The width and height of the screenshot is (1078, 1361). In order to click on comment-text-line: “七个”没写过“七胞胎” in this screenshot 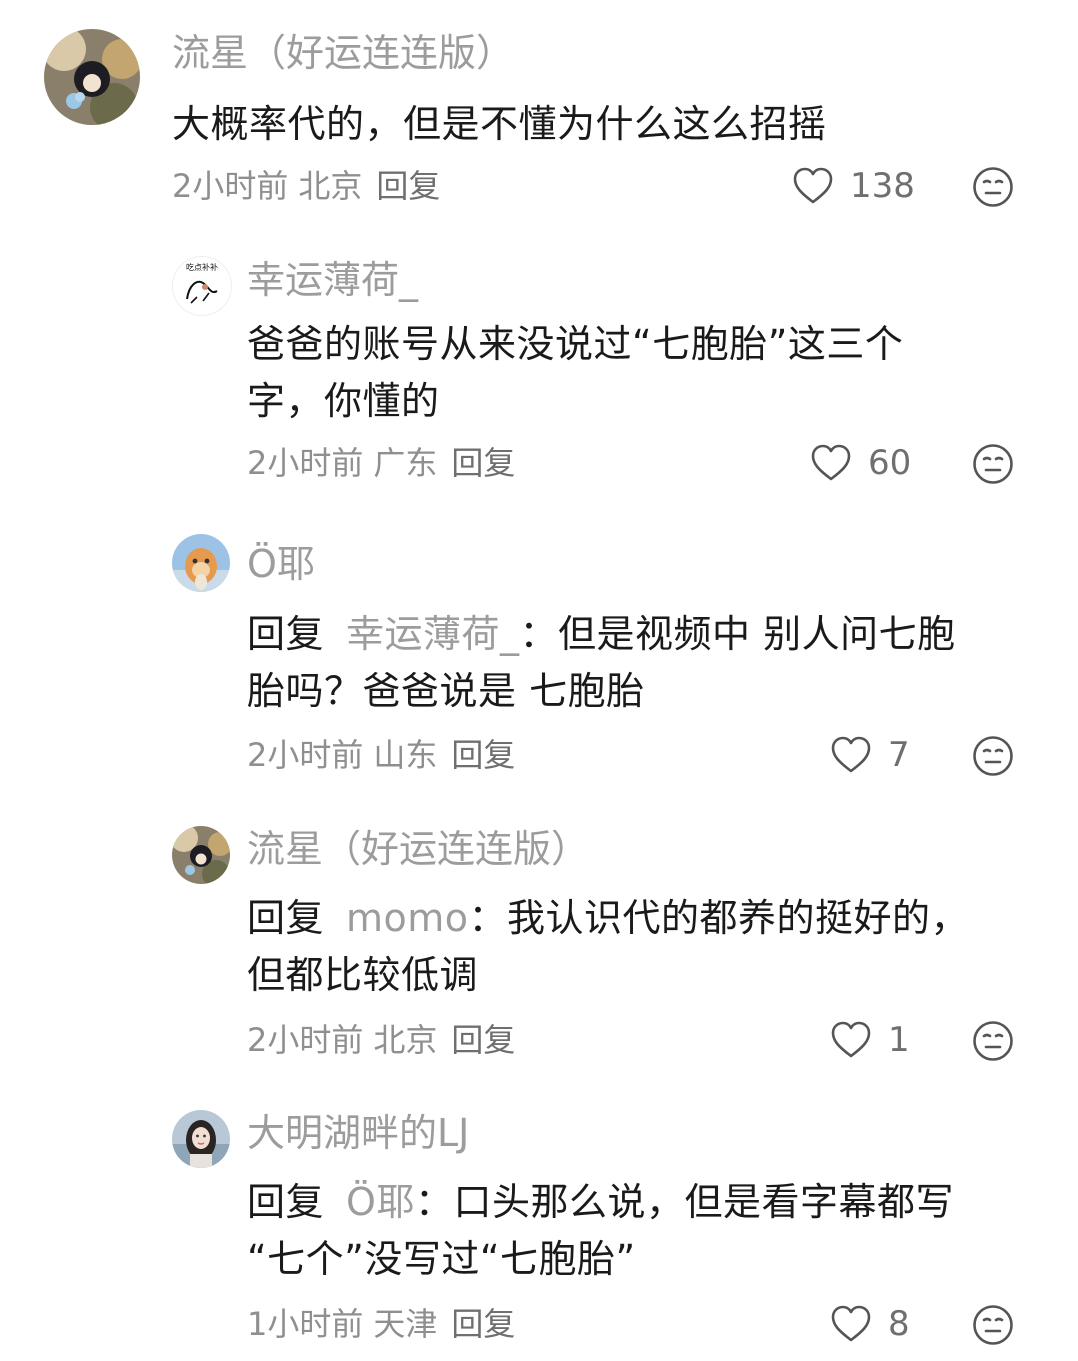, I will do `click(441, 1259)`.